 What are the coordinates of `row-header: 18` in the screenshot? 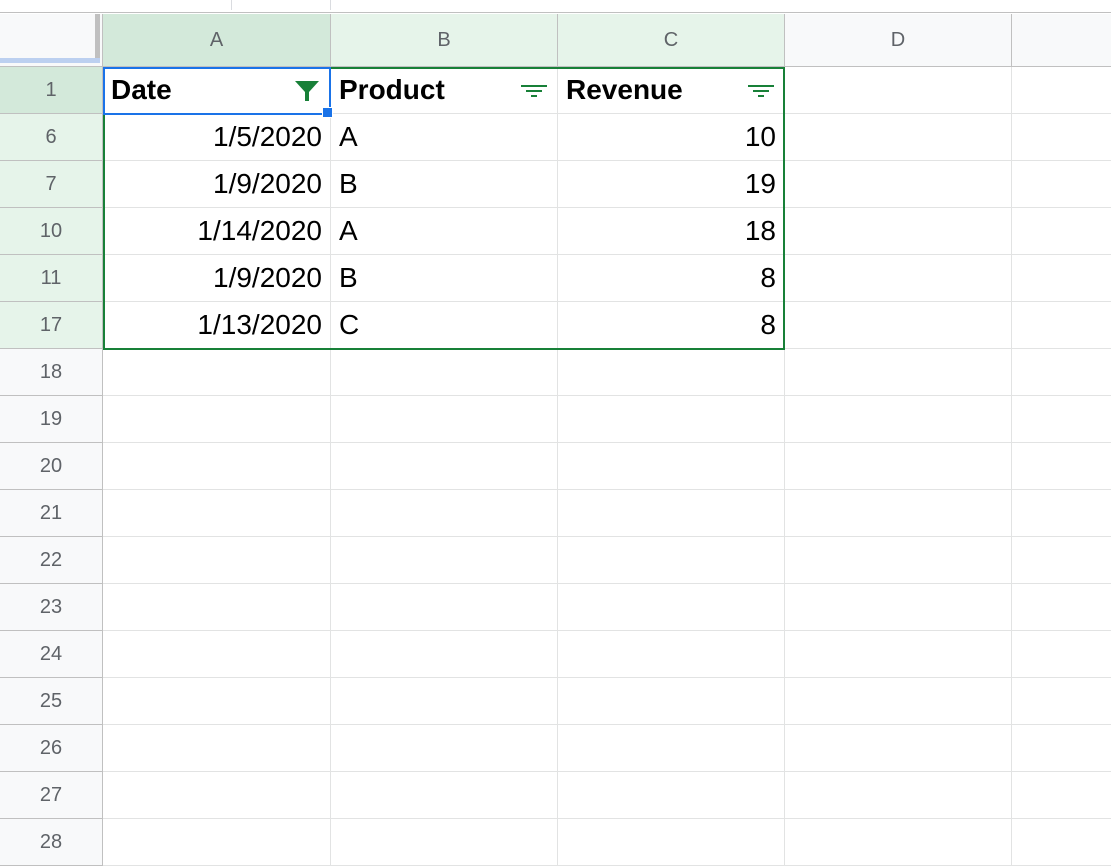 It's located at (51, 372).